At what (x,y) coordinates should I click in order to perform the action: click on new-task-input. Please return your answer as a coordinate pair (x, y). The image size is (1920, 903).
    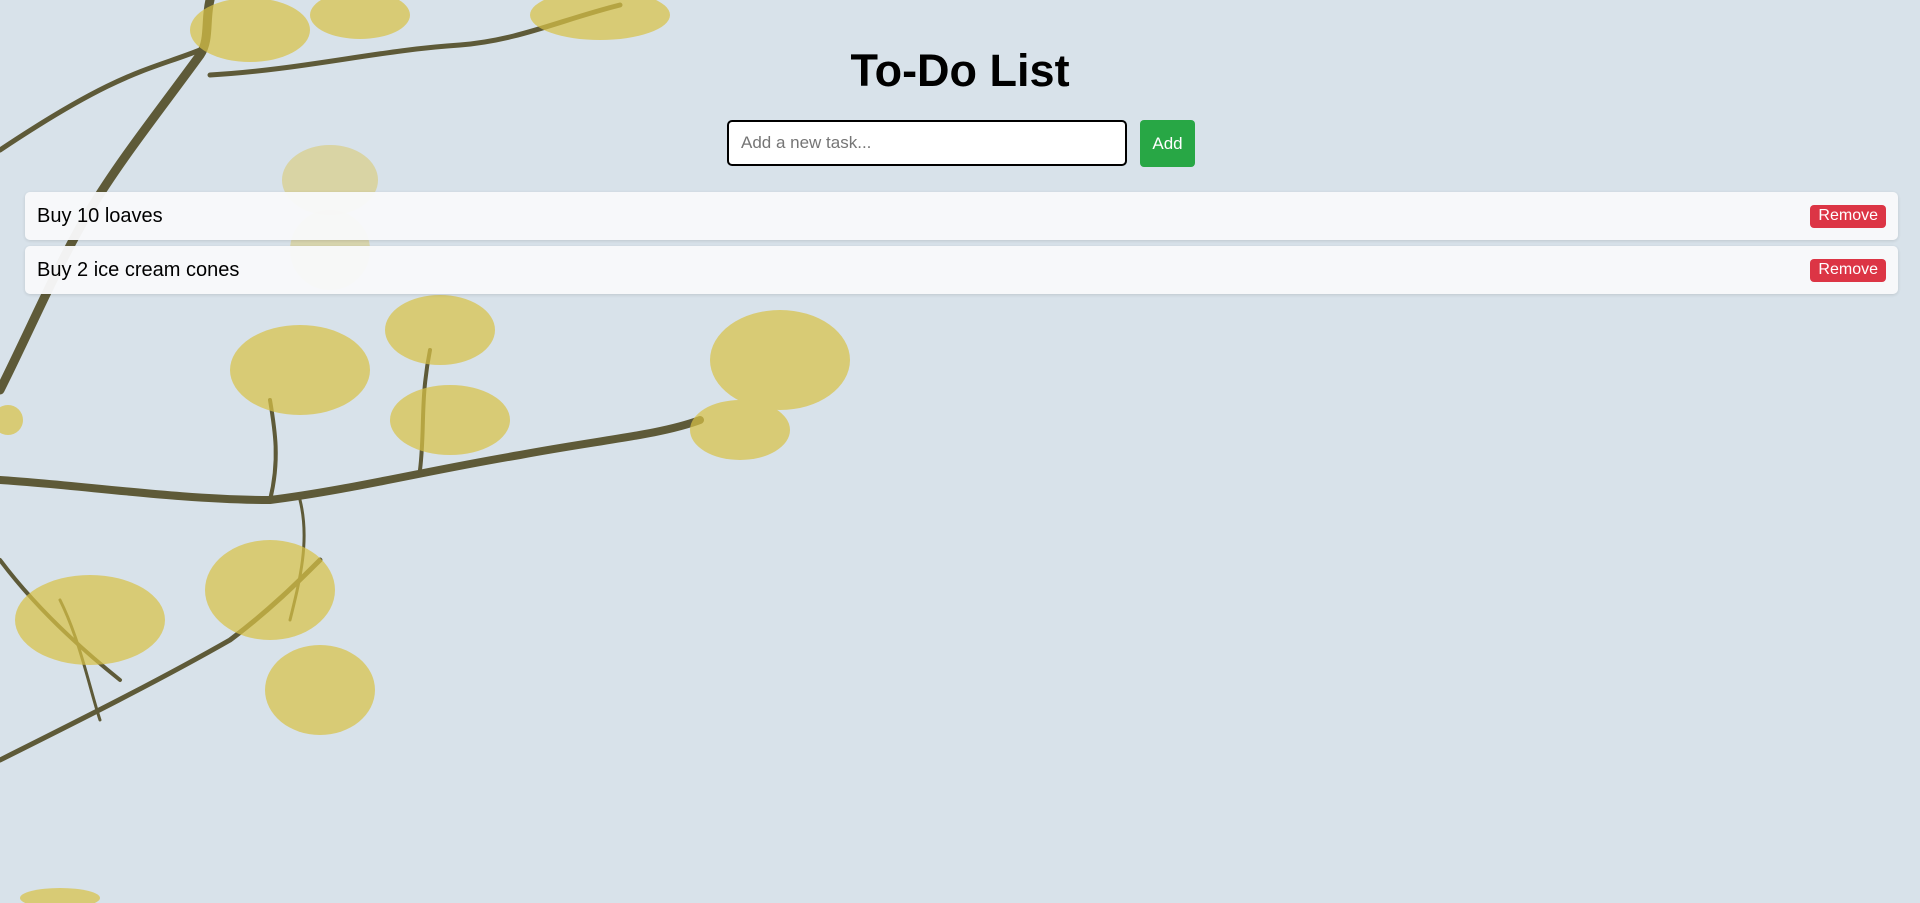
    Looking at the image, I should click on (927, 143).